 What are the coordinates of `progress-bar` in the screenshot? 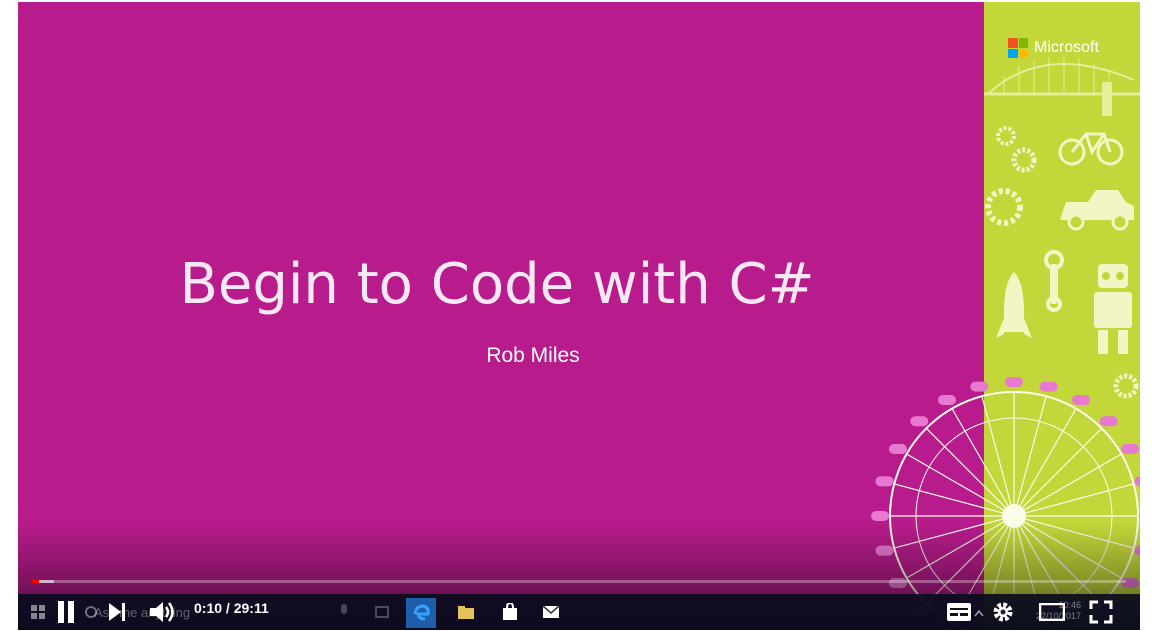 It's located at (579, 581).